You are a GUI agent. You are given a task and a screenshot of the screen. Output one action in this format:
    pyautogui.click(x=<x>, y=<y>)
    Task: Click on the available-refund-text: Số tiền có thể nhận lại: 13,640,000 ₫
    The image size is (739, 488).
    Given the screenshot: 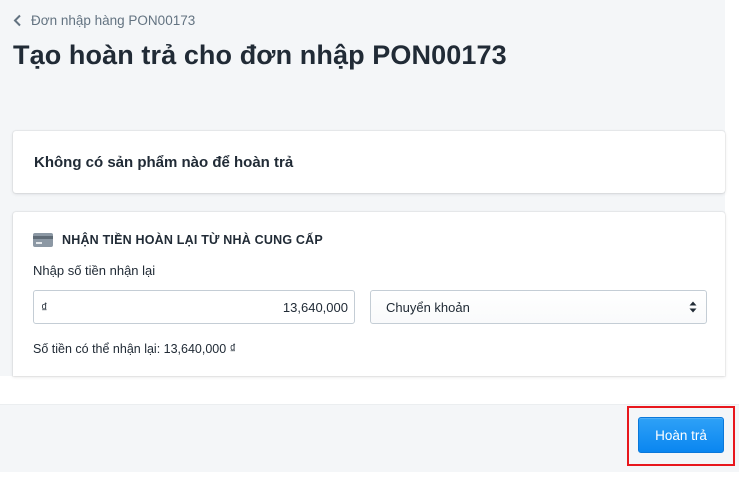 What is the action you would take?
    pyautogui.click(x=135, y=349)
    